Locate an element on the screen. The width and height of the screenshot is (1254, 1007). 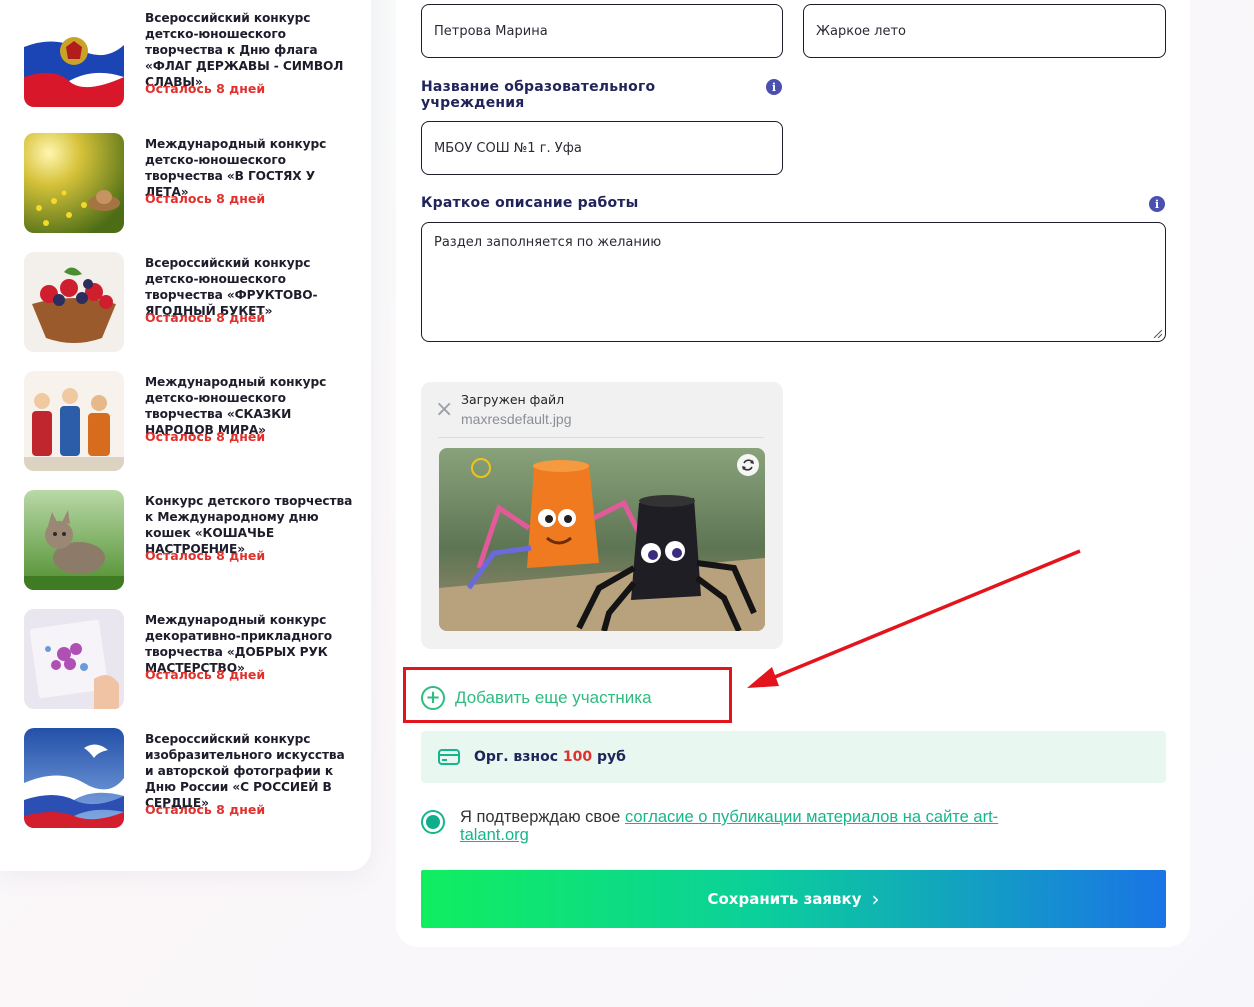
save-button-label: Сохранить заявку is located at coordinates (784, 899).